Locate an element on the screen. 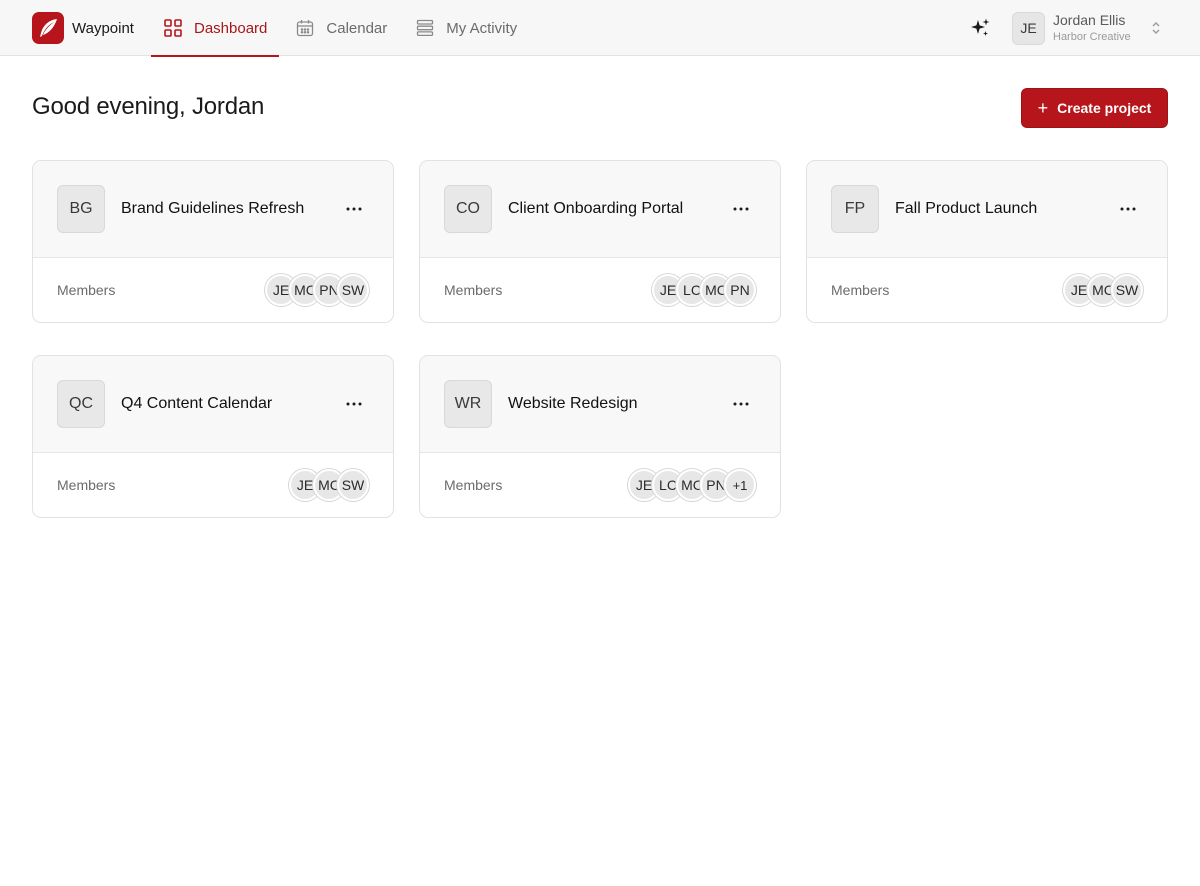  project-card-header: FP Fall Product Launch is located at coordinates (987, 209).